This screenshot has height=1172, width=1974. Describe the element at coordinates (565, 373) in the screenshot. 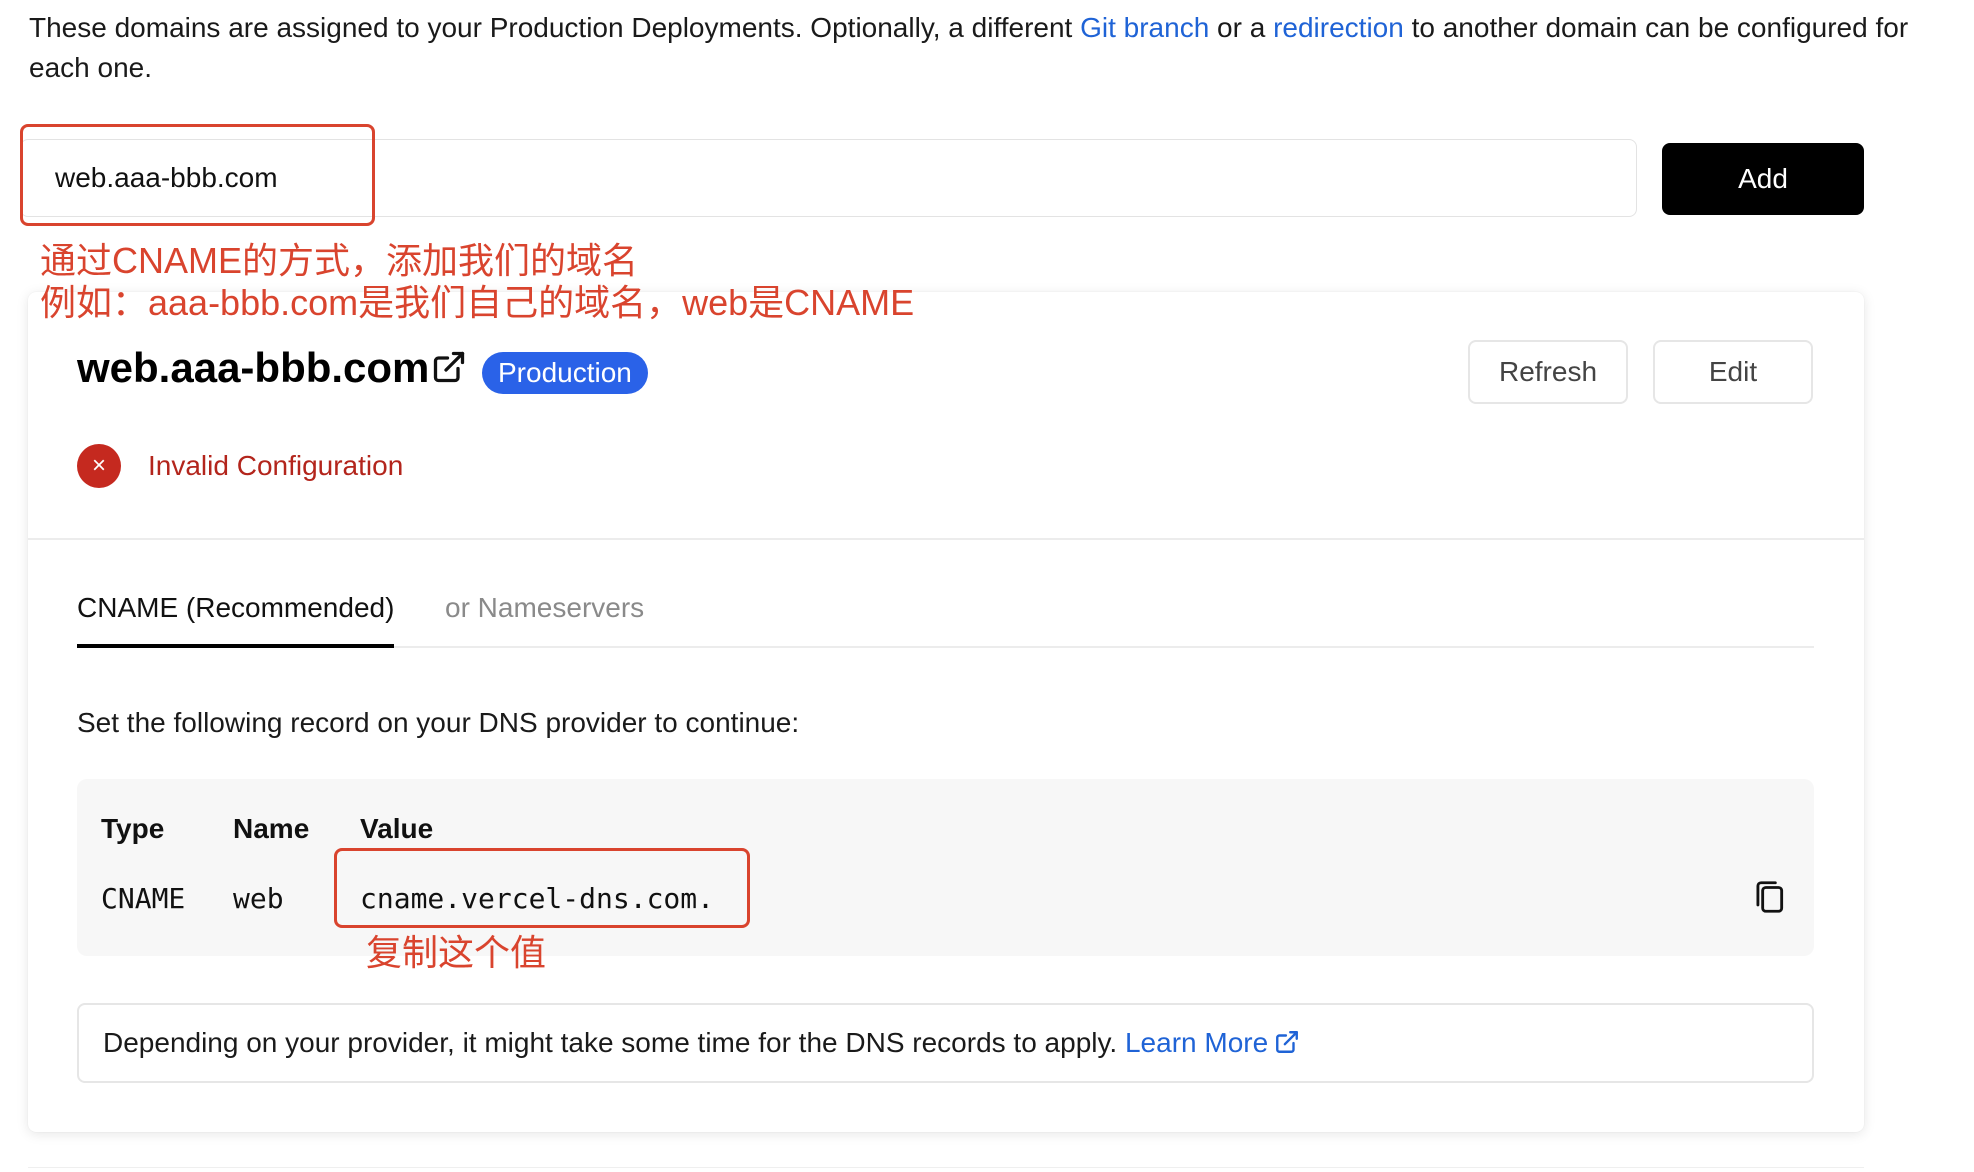

I see `production-badge: Production` at that location.